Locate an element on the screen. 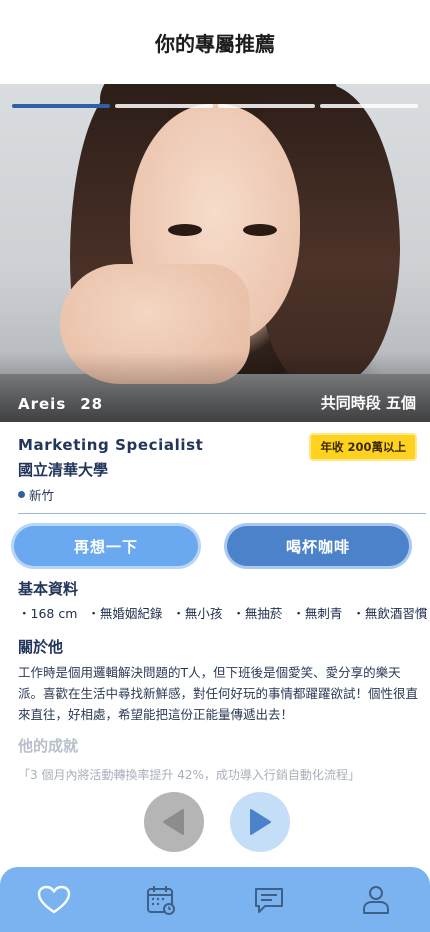 This screenshot has width=430, height=932. tab-profile is located at coordinates (376, 900).